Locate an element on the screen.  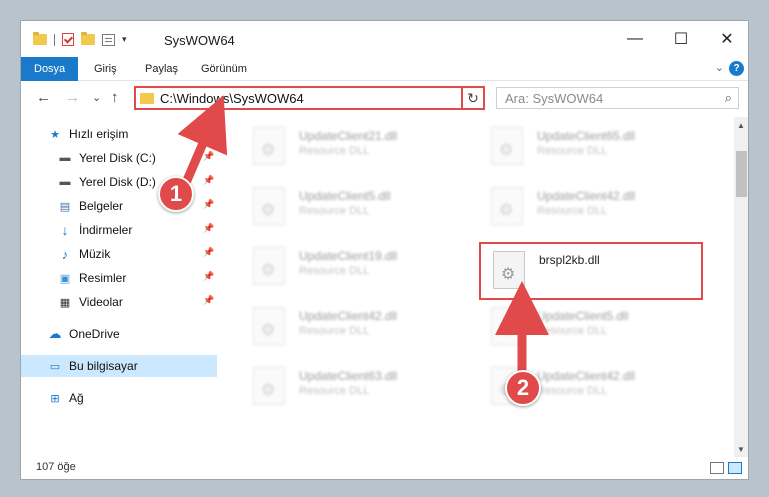
arrow-to-address-bar is located at coordinates (202, 142).